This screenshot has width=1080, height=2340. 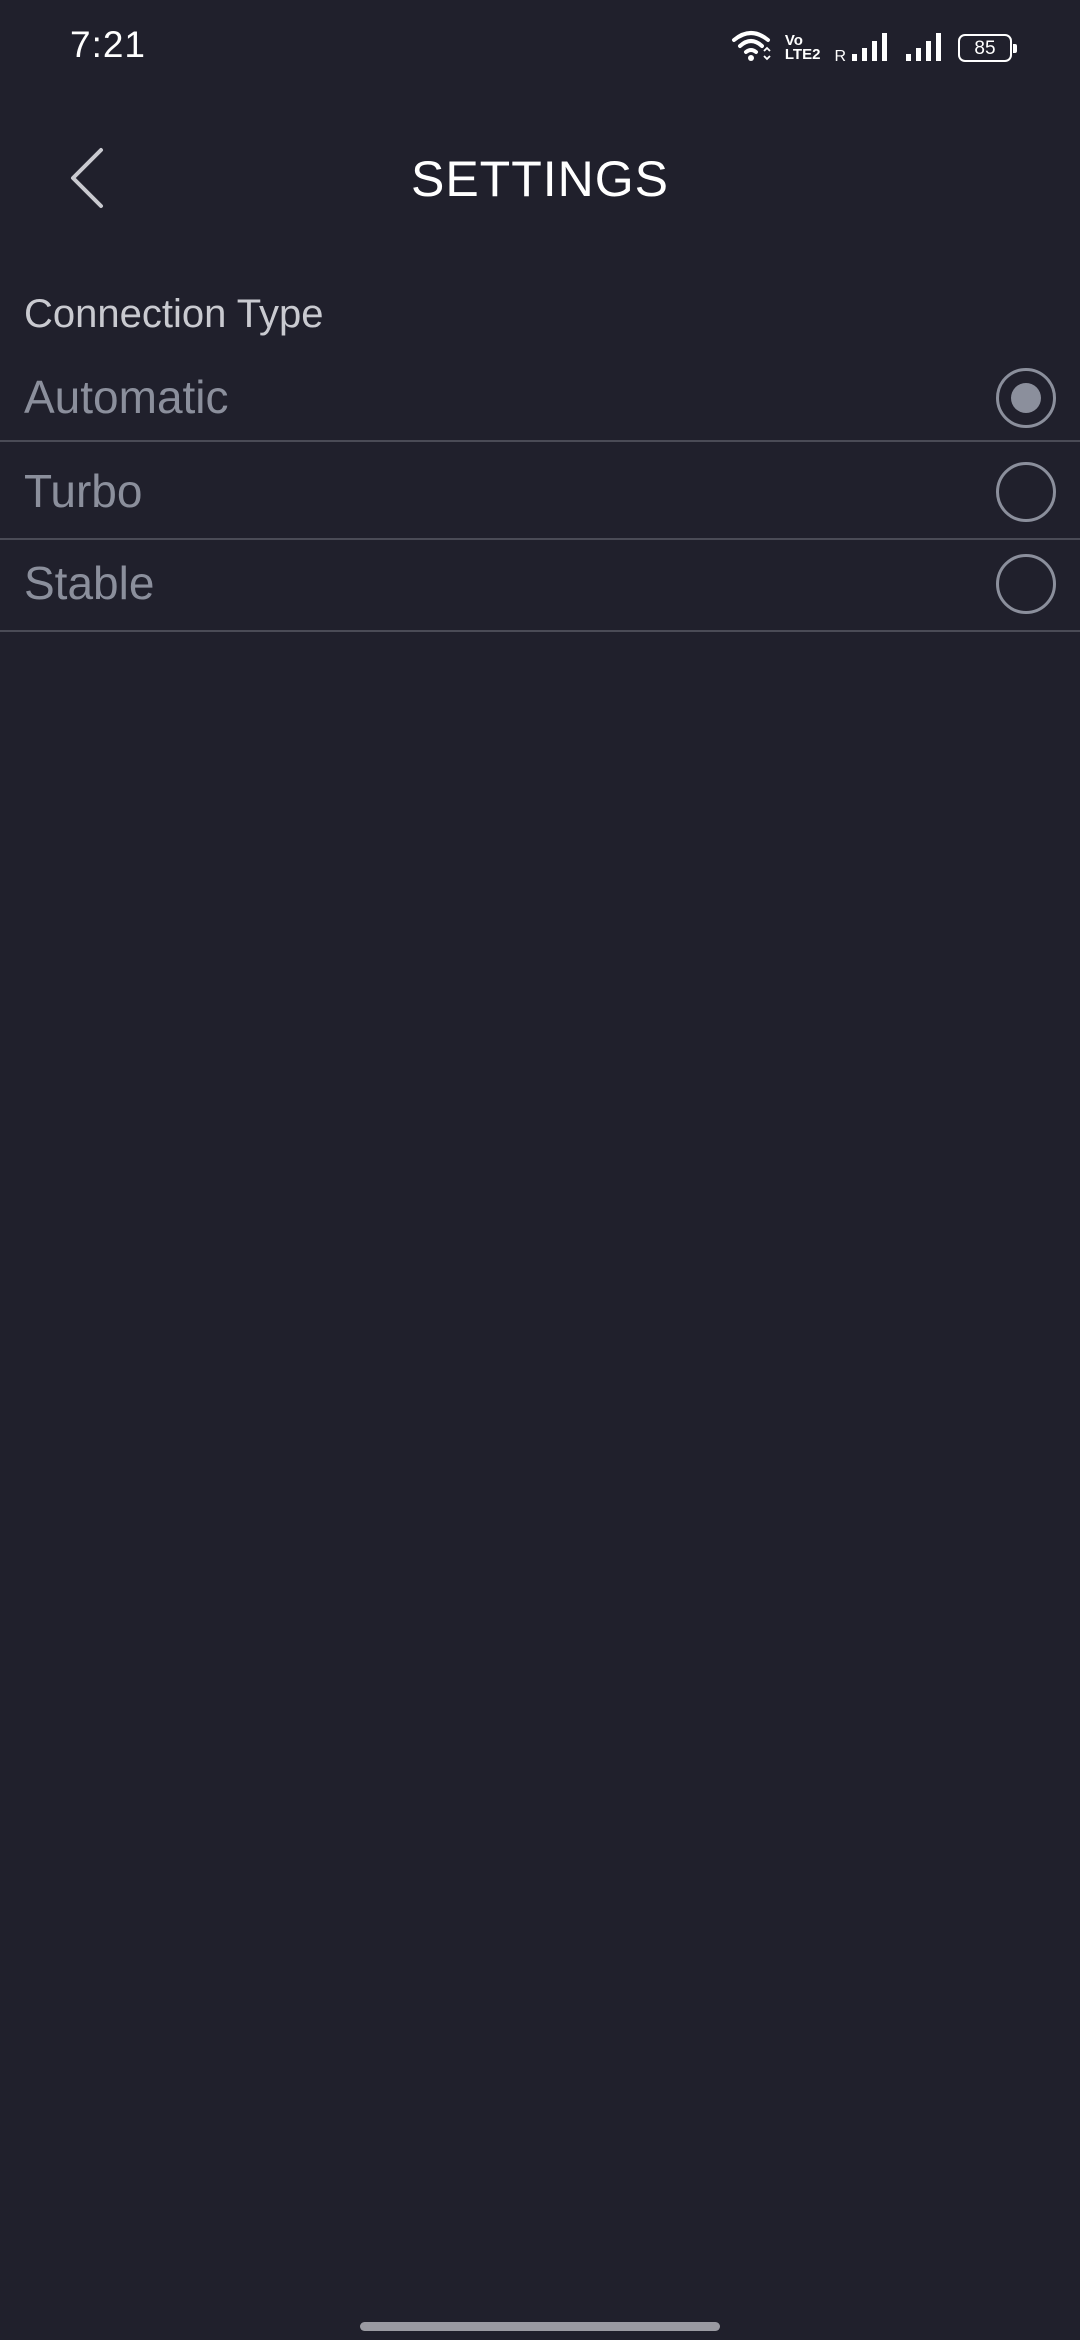 I want to click on volte-icon: Vo LTE2, so click(x=802, y=48).